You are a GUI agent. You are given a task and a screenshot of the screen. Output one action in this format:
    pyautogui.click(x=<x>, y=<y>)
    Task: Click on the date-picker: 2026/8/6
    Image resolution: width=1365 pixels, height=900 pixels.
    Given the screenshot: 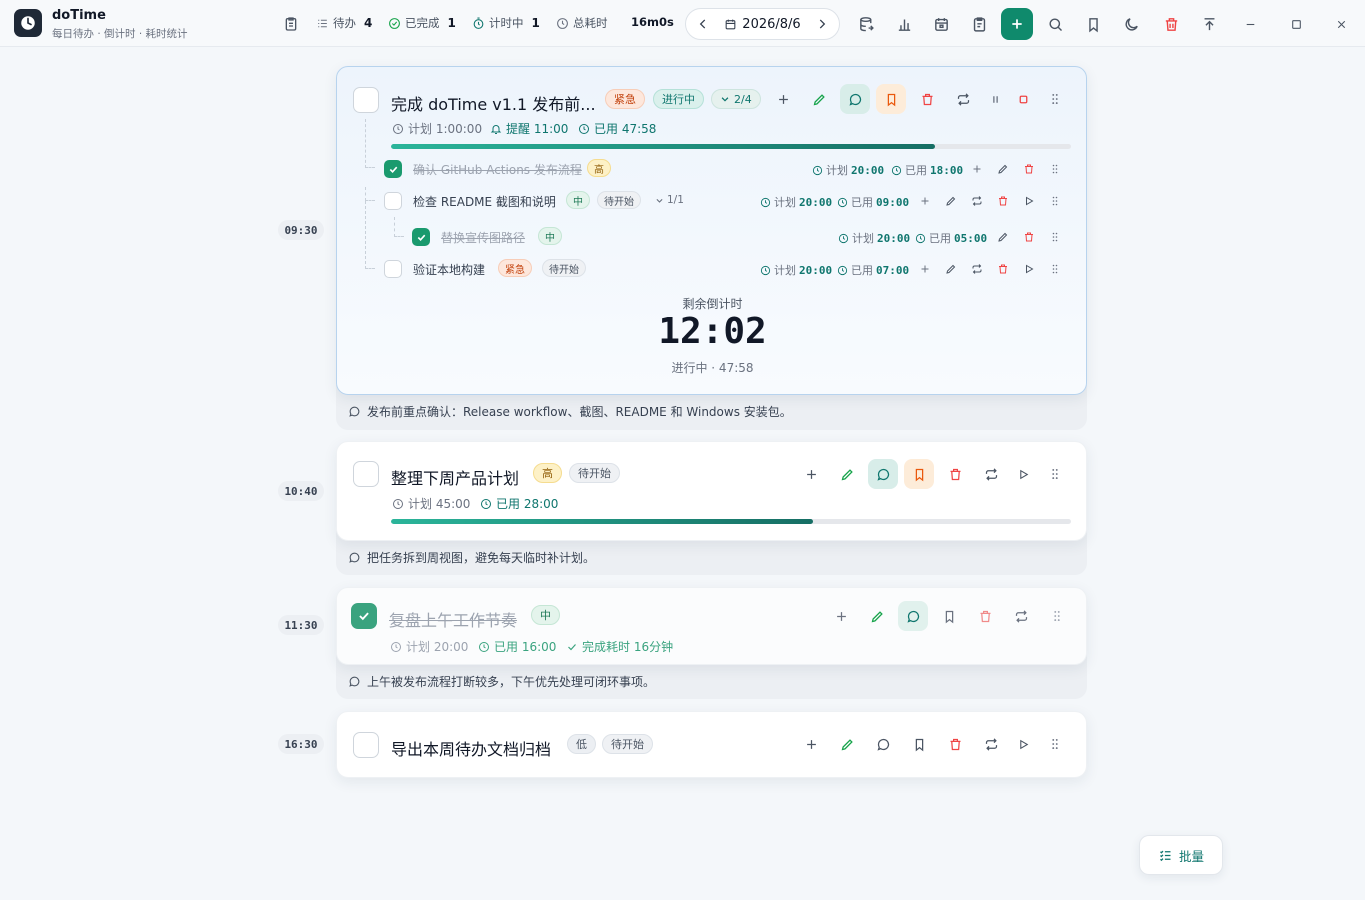 What is the action you would take?
    pyautogui.click(x=762, y=24)
    